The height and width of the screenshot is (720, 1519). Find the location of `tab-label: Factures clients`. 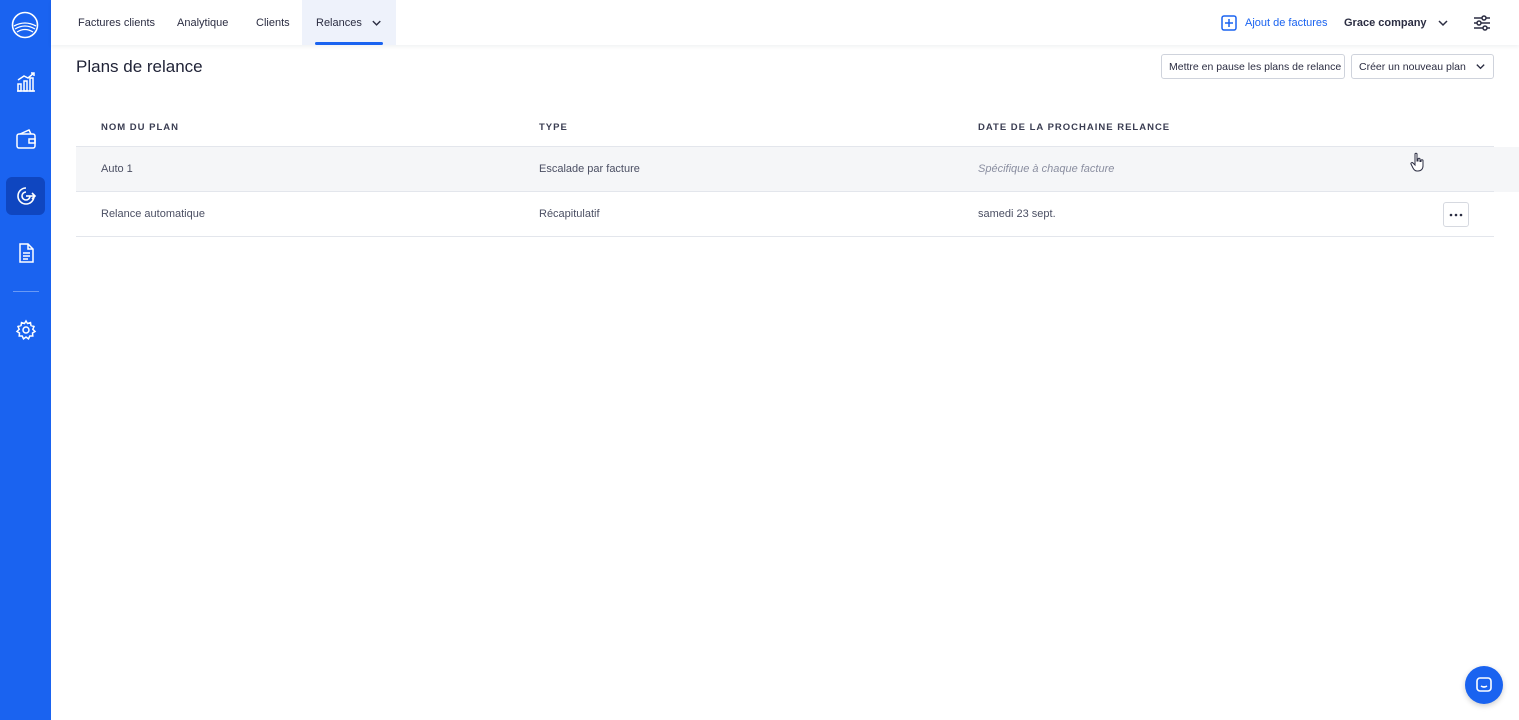

tab-label: Factures clients is located at coordinates (117, 22).